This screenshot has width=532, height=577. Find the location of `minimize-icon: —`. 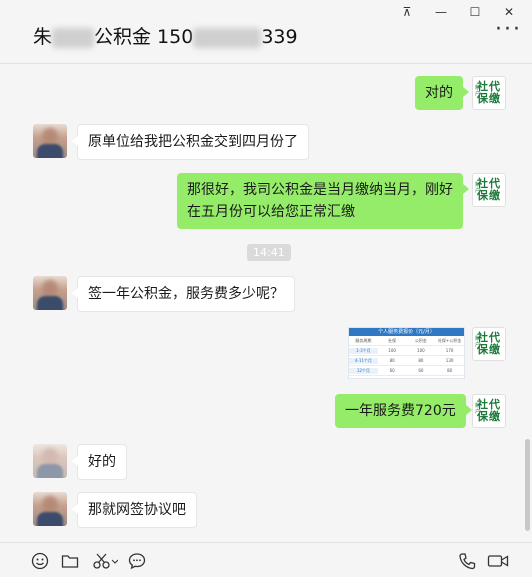

minimize-icon: — is located at coordinates (441, 12).